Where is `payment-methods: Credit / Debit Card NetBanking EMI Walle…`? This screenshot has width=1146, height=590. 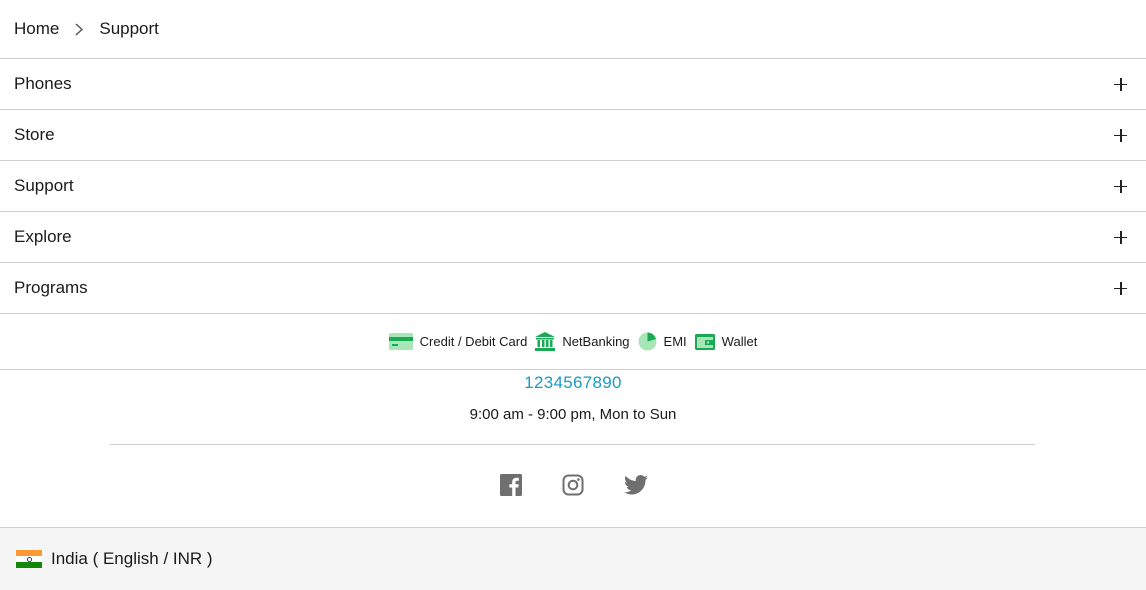
payment-methods: Credit / Debit Card NetBanking EMI Walle… is located at coordinates (573, 342).